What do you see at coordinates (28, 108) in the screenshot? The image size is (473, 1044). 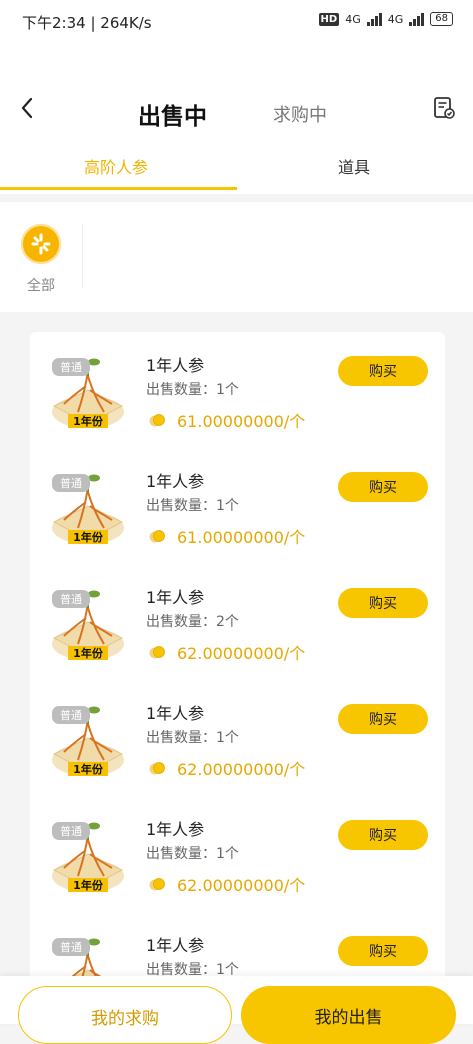 I see `back-arrow-icon` at bounding box center [28, 108].